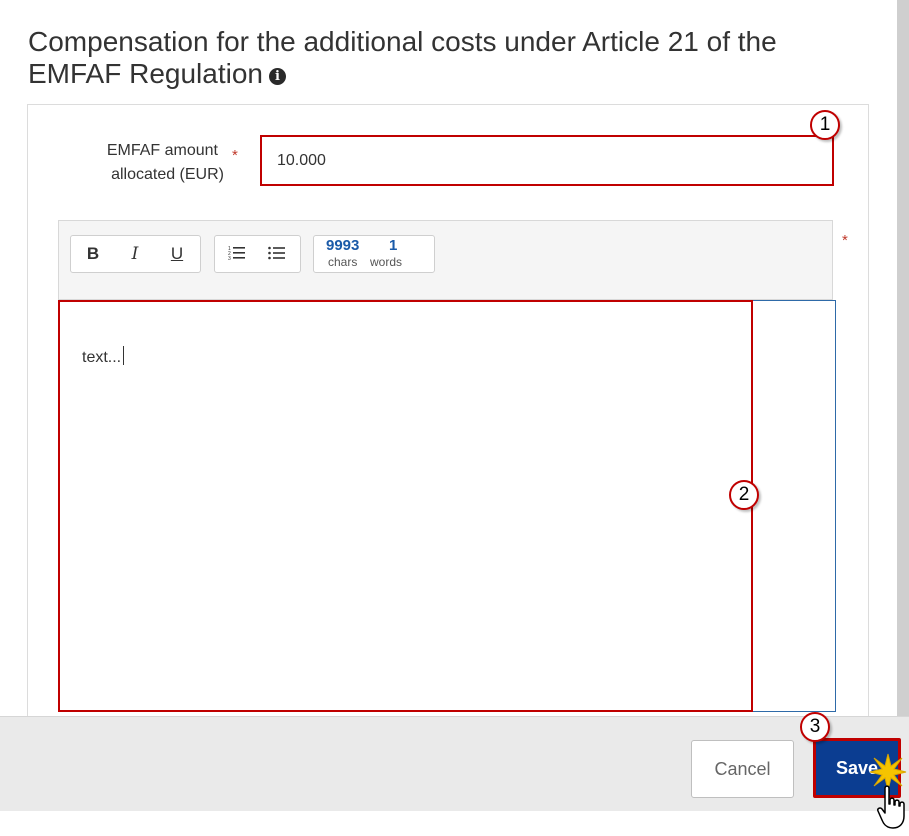 Image resolution: width=909 pixels, height=836 pixels. Describe the element at coordinates (744, 495) in the screenshot. I see `callout-2: 2` at that location.